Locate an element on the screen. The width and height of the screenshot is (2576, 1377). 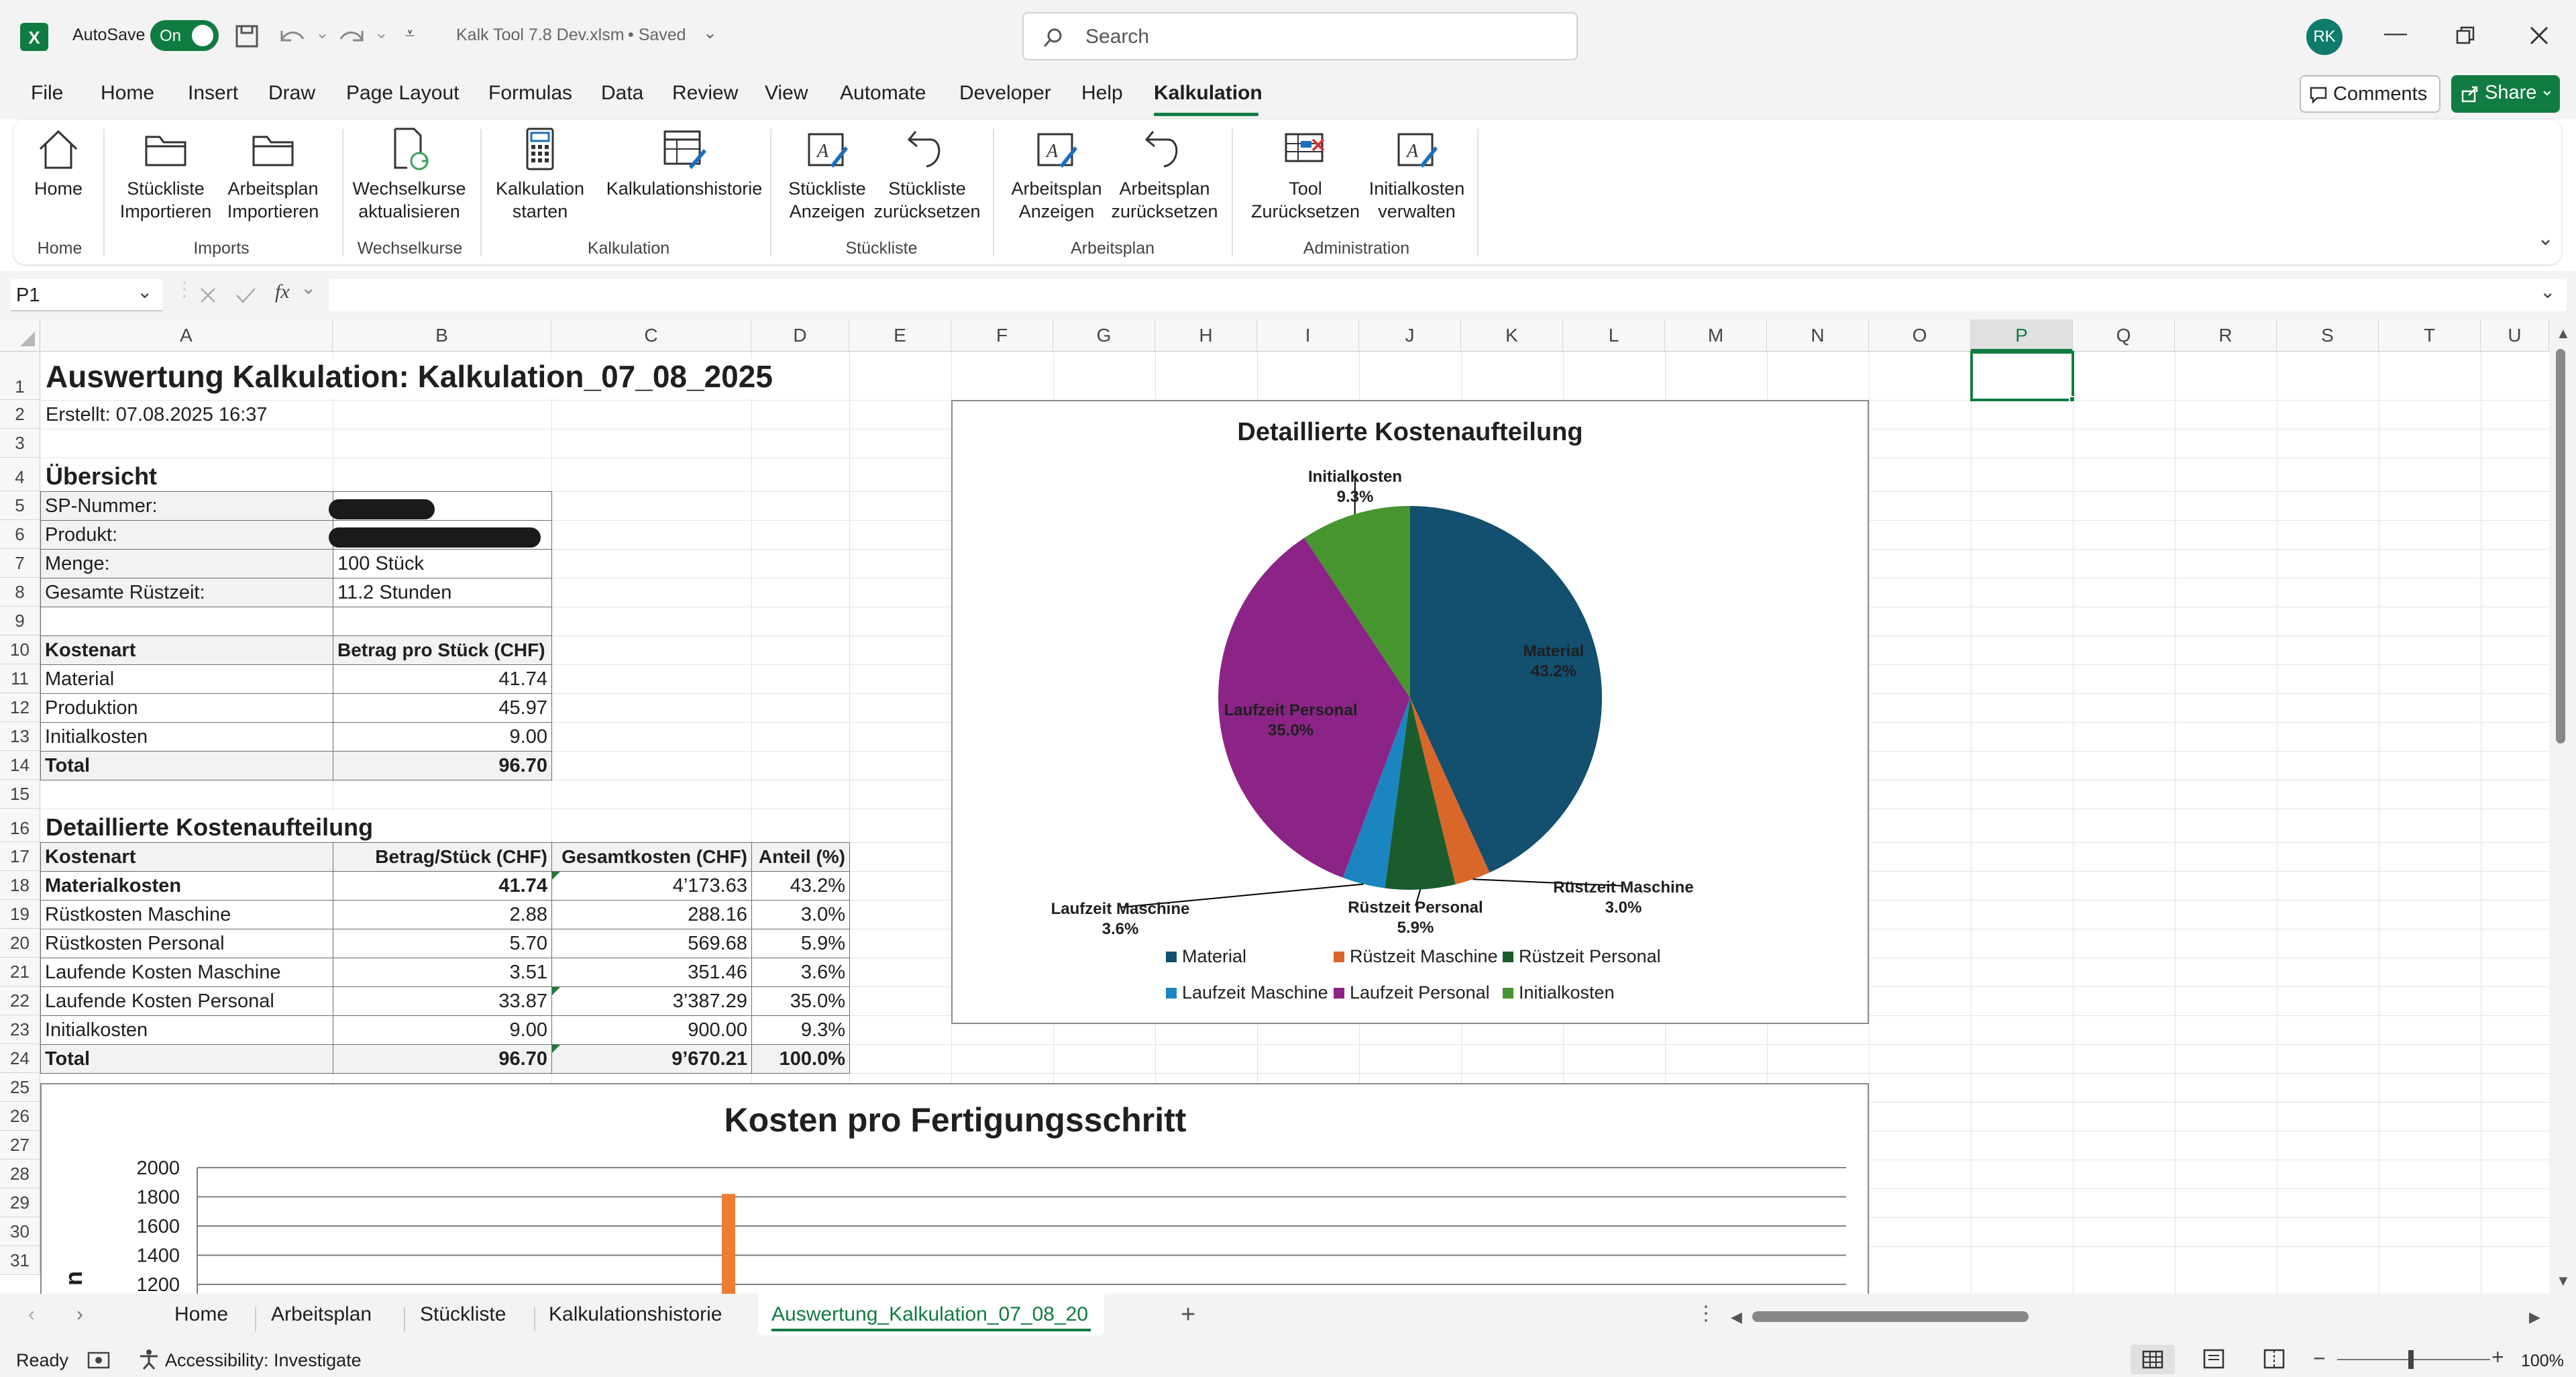
kalkulation-starten-button: Kalkulation starten is located at coordinates (540, 174).